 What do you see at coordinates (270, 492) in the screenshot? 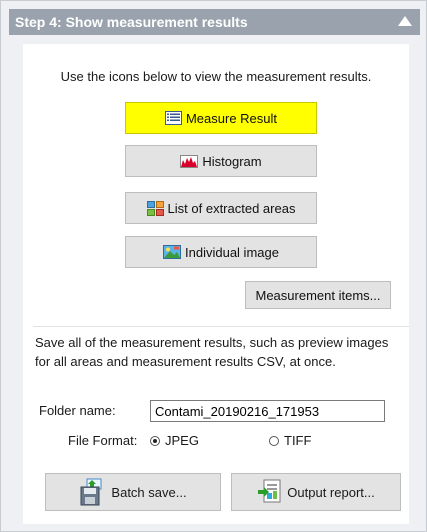
I see `output-report-icon` at bounding box center [270, 492].